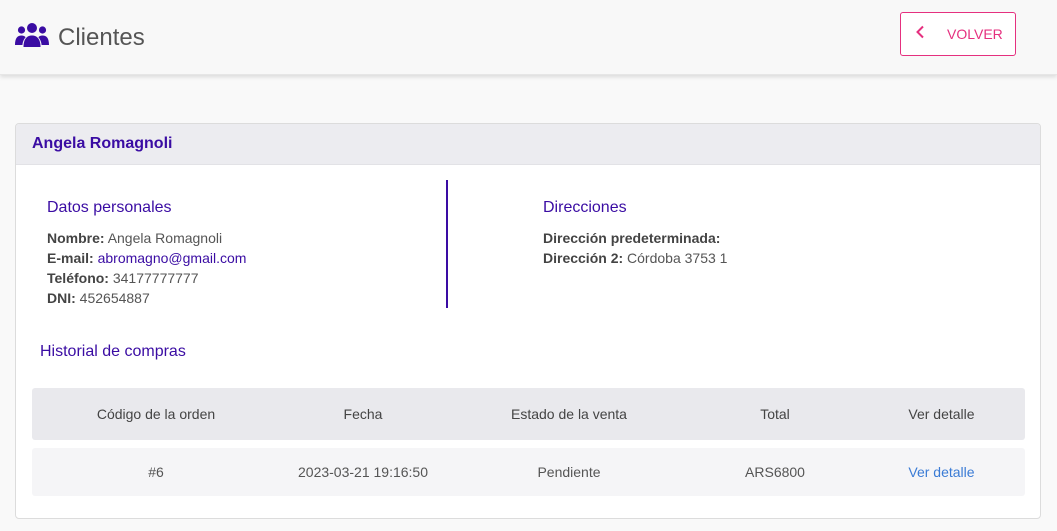  What do you see at coordinates (528, 144) in the screenshot?
I see `client-name-header: Angela Romagnoli` at bounding box center [528, 144].